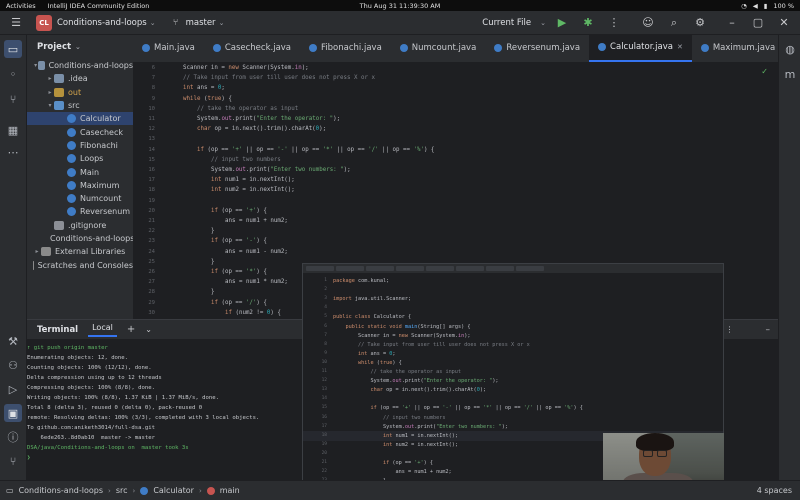 The image size is (800, 500). Describe the element at coordinates (537, 48) in the screenshot. I see `tab-reversenum: Reversenum.java` at that location.